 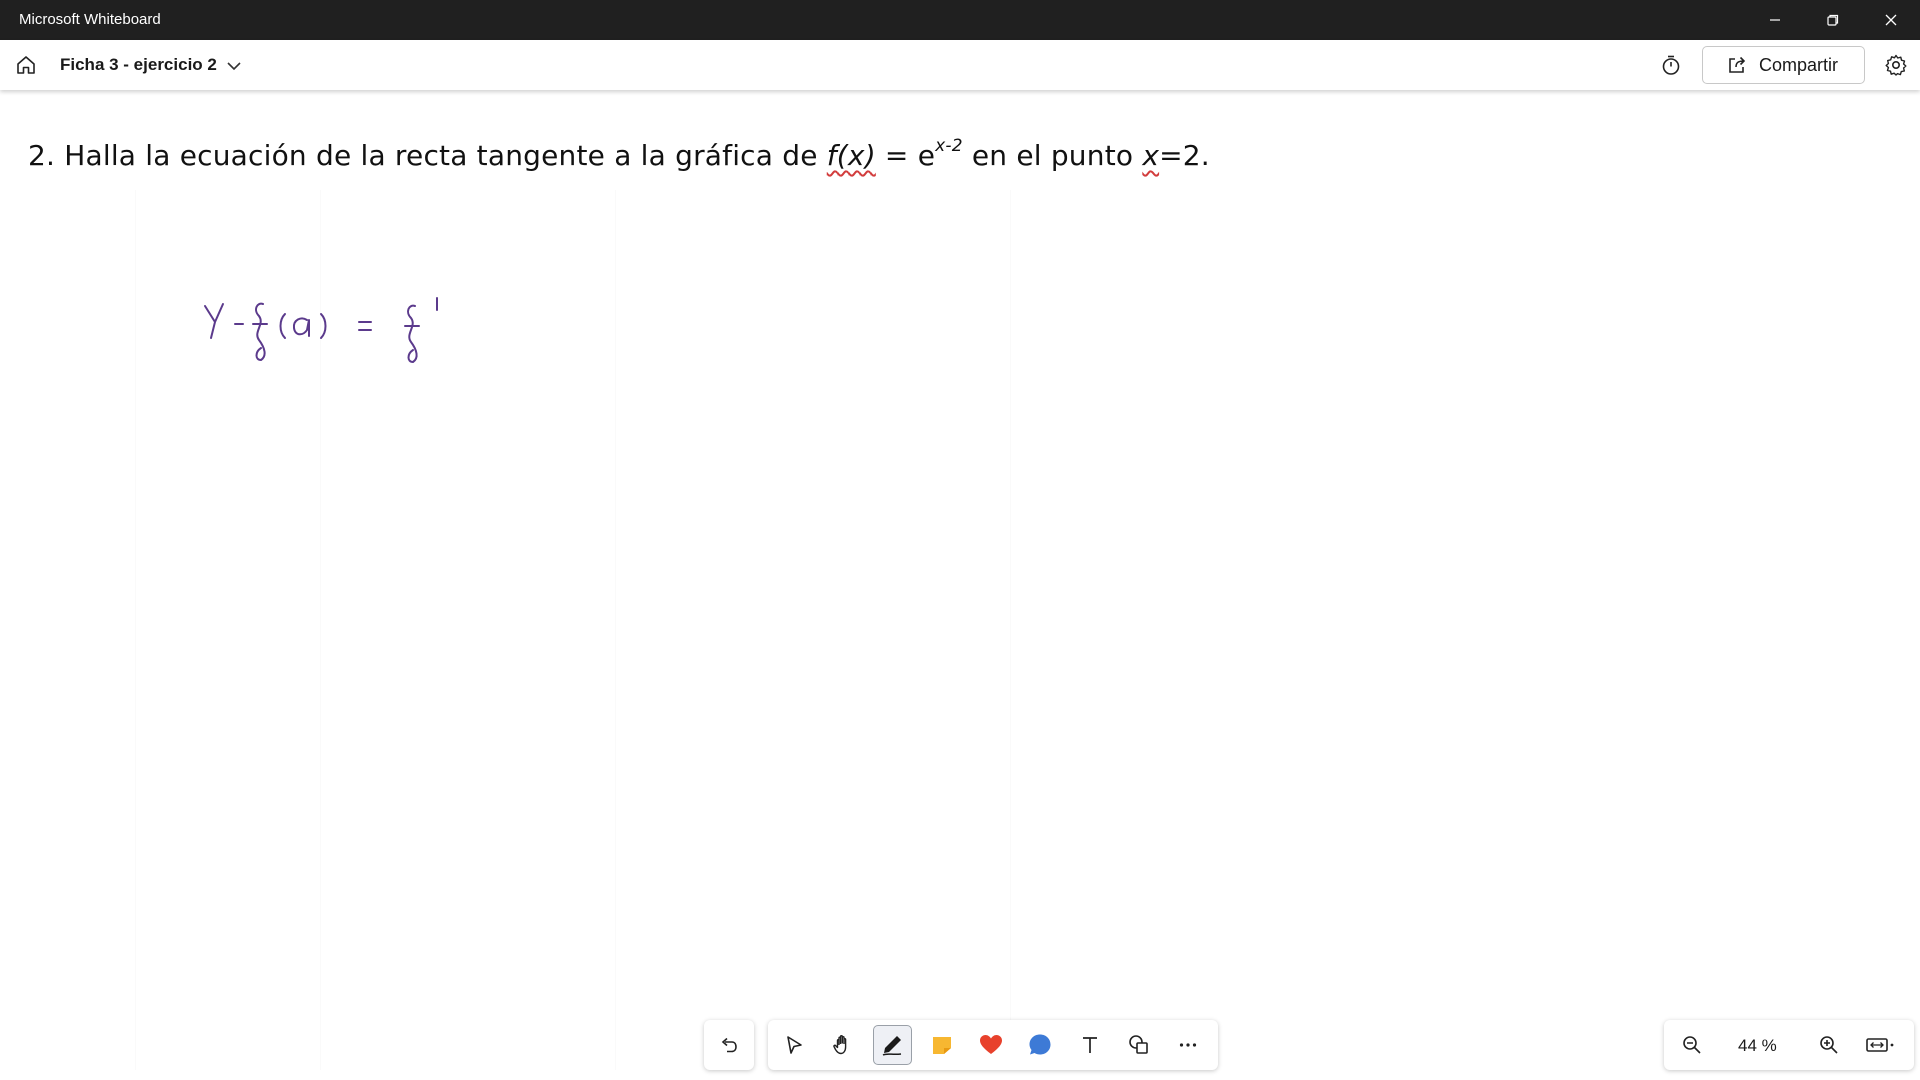 I want to click on share-label: Compartir, so click(x=1799, y=64).